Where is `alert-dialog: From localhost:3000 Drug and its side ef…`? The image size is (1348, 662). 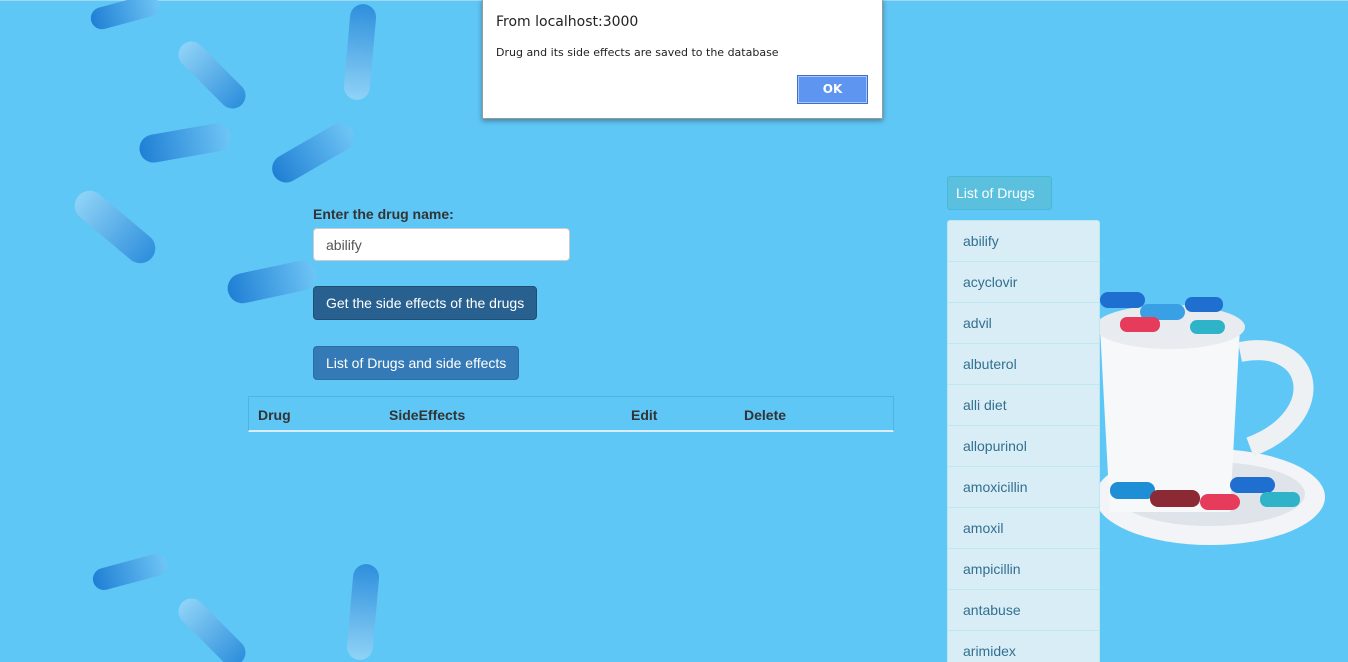
alert-dialog: From localhost:3000 Drug and its side ef… is located at coordinates (682, 59).